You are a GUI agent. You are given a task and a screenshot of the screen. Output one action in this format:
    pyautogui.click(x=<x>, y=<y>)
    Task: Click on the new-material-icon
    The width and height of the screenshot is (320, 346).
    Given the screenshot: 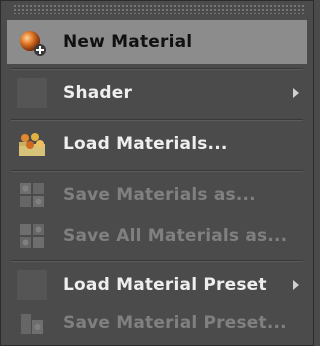 What is the action you would take?
    pyautogui.click(x=32, y=42)
    